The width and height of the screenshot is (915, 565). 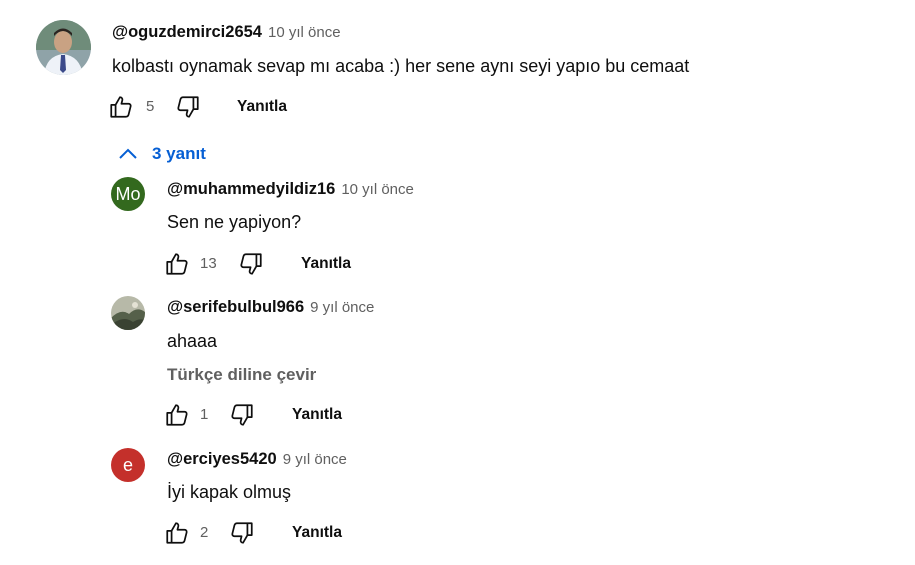 What do you see at coordinates (204, 532) in the screenshot?
I see `like-count: 2` at bounding box center [204, 532].